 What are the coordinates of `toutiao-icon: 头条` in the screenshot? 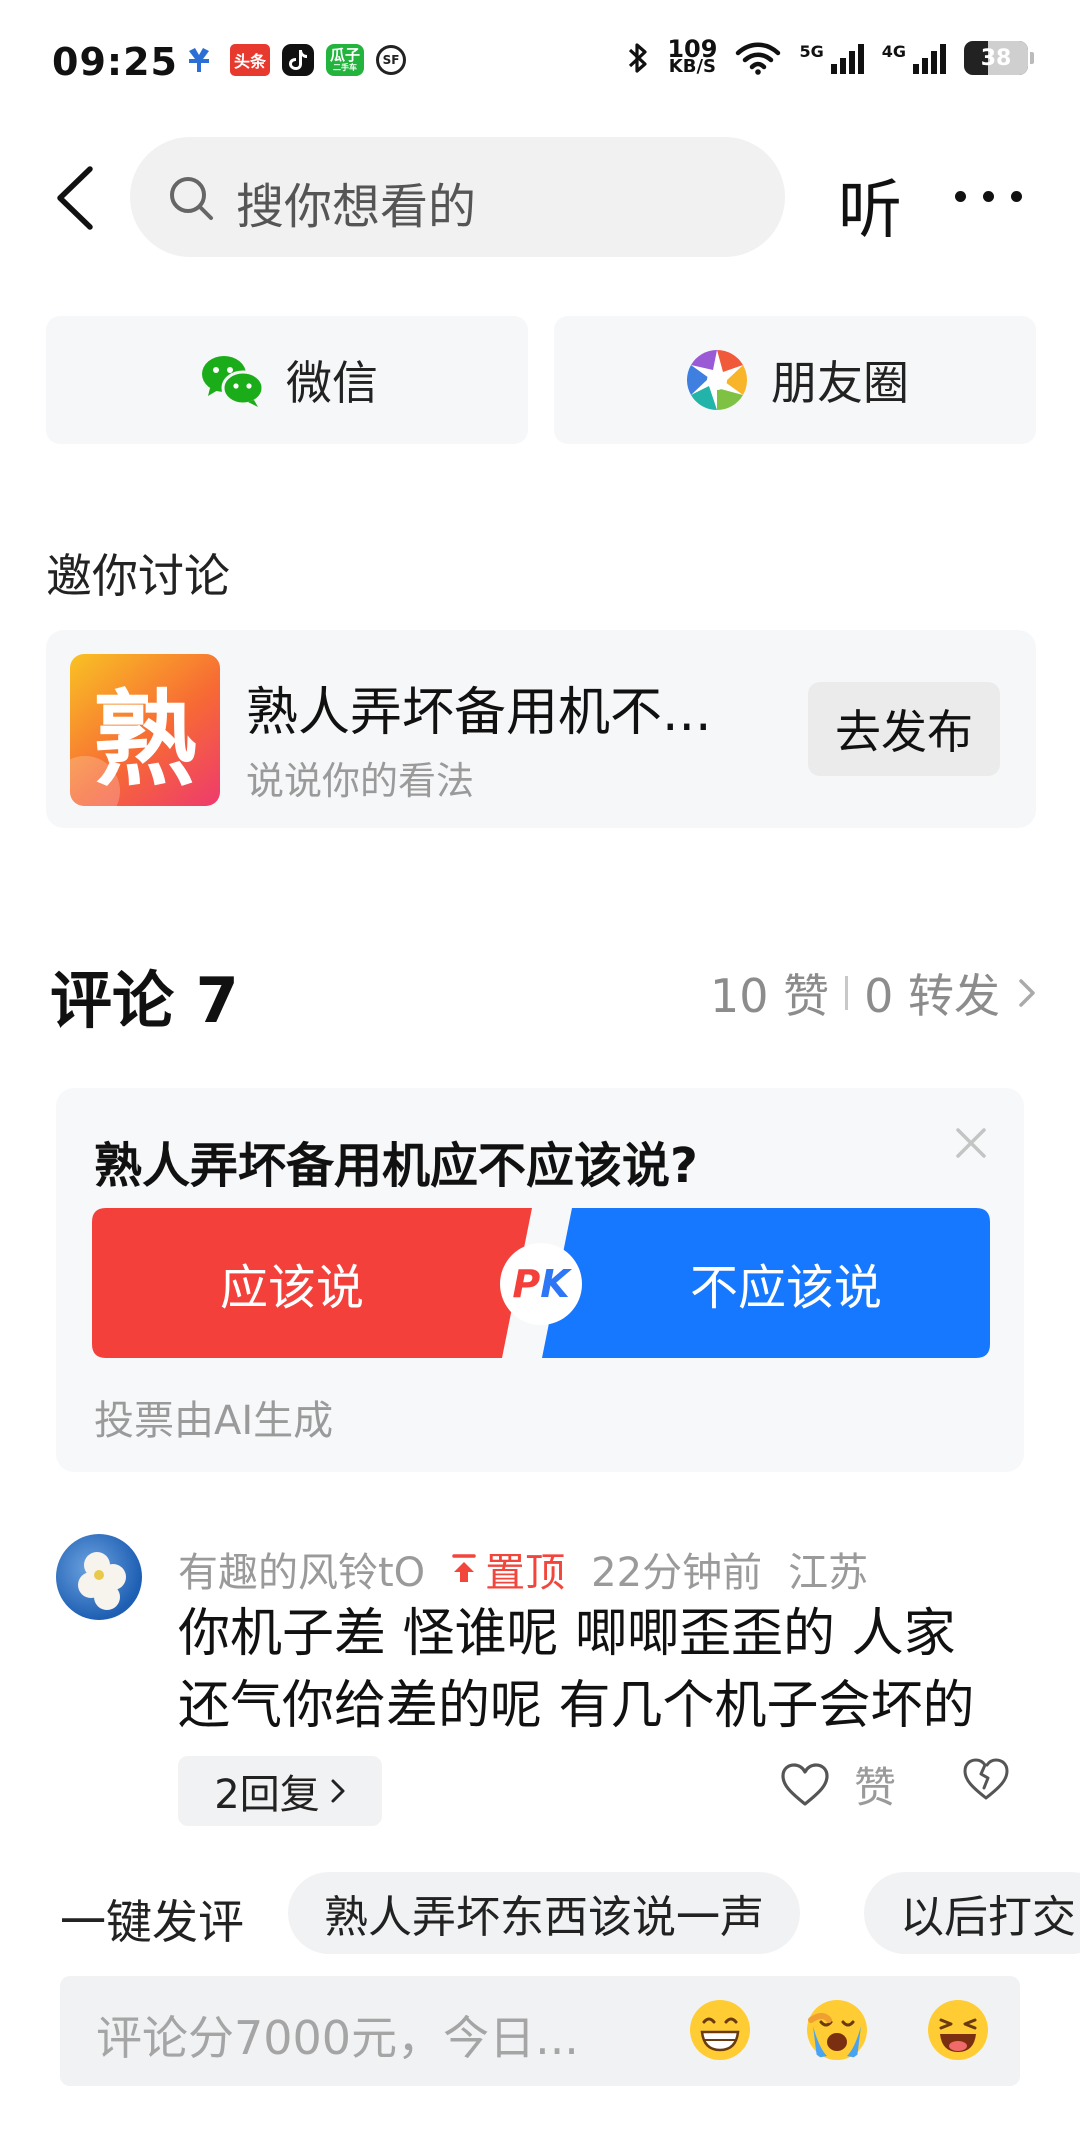 It's located at (250, 60).